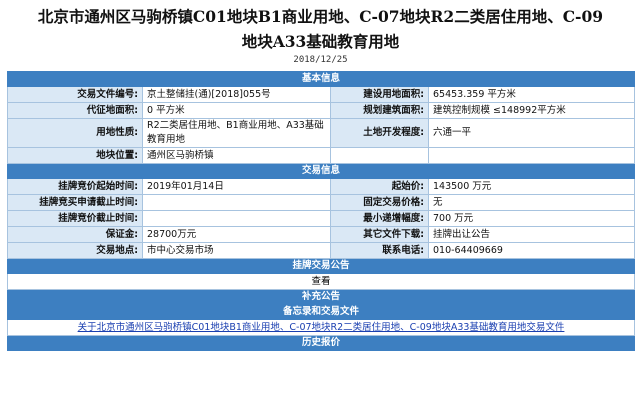  What do you see at coordinates (75, 250) in the screenshot?
I see `place-label: 交易地点:` at bounding box center [75, 250].